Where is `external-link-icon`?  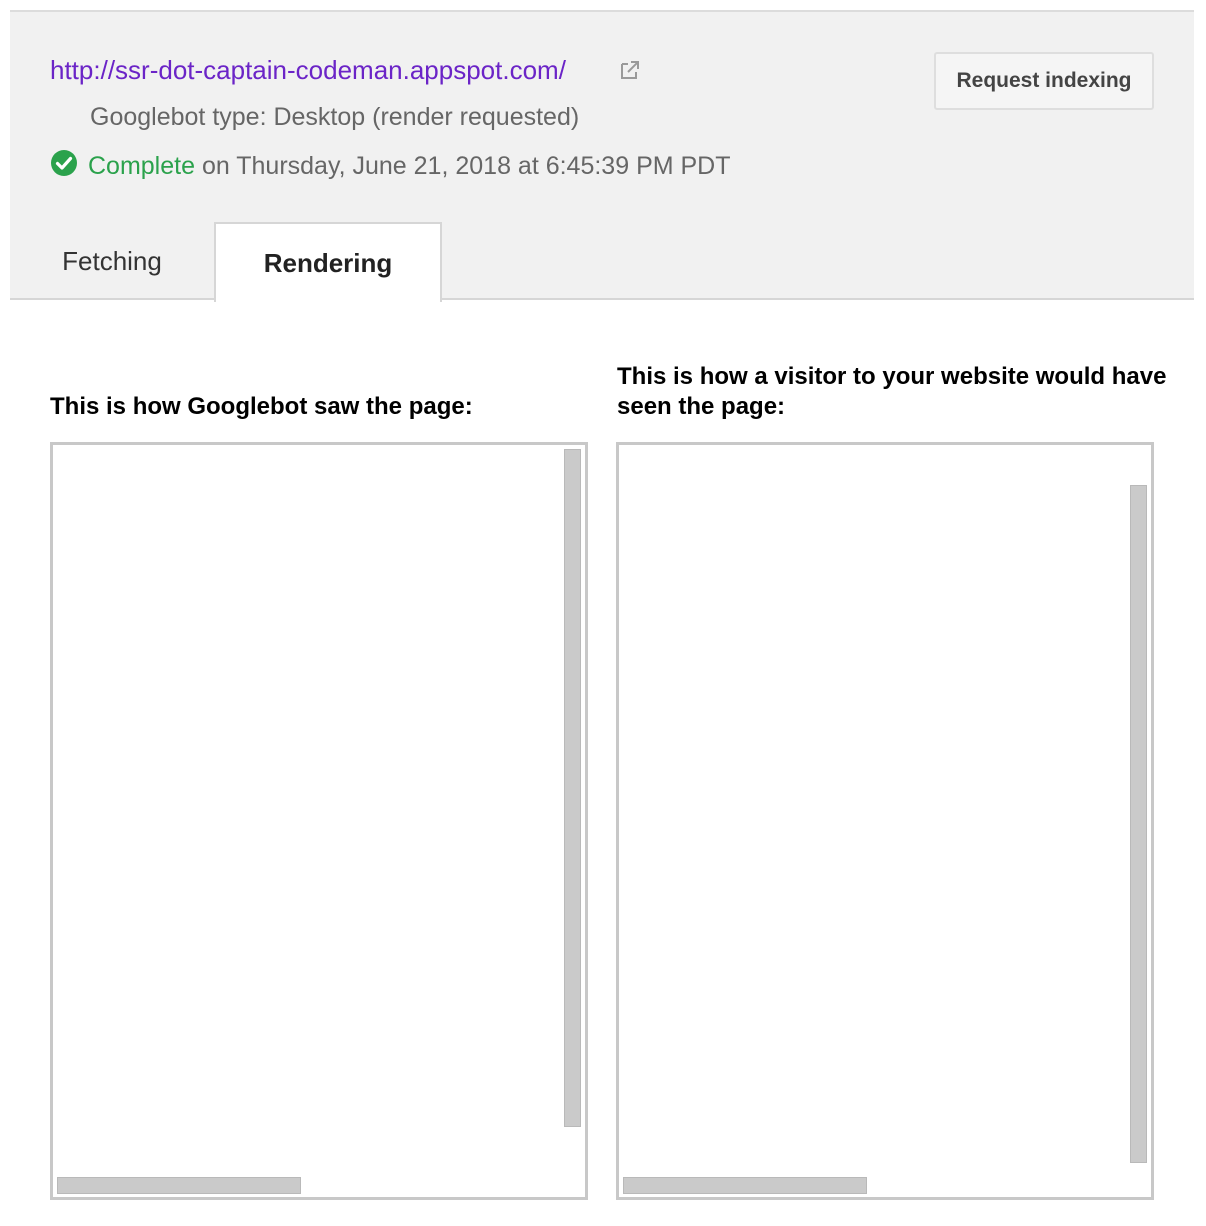 external-link-icon is located at coordinates (630, 70).